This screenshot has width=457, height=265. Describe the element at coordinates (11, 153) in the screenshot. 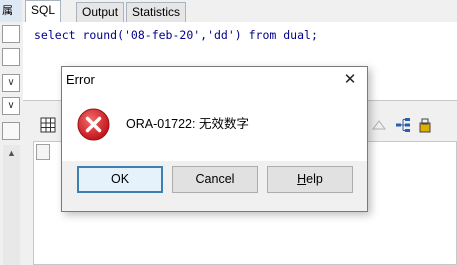

I see `arrow-up-icon: ▲` at that location.